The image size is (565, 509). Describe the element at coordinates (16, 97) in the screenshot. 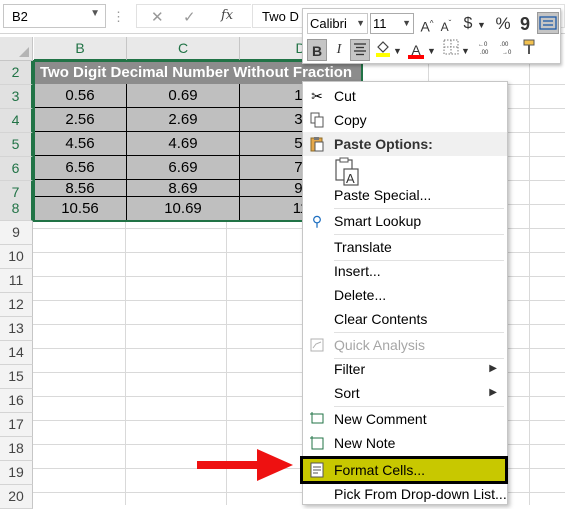

I see `row-header: 3` at that location.